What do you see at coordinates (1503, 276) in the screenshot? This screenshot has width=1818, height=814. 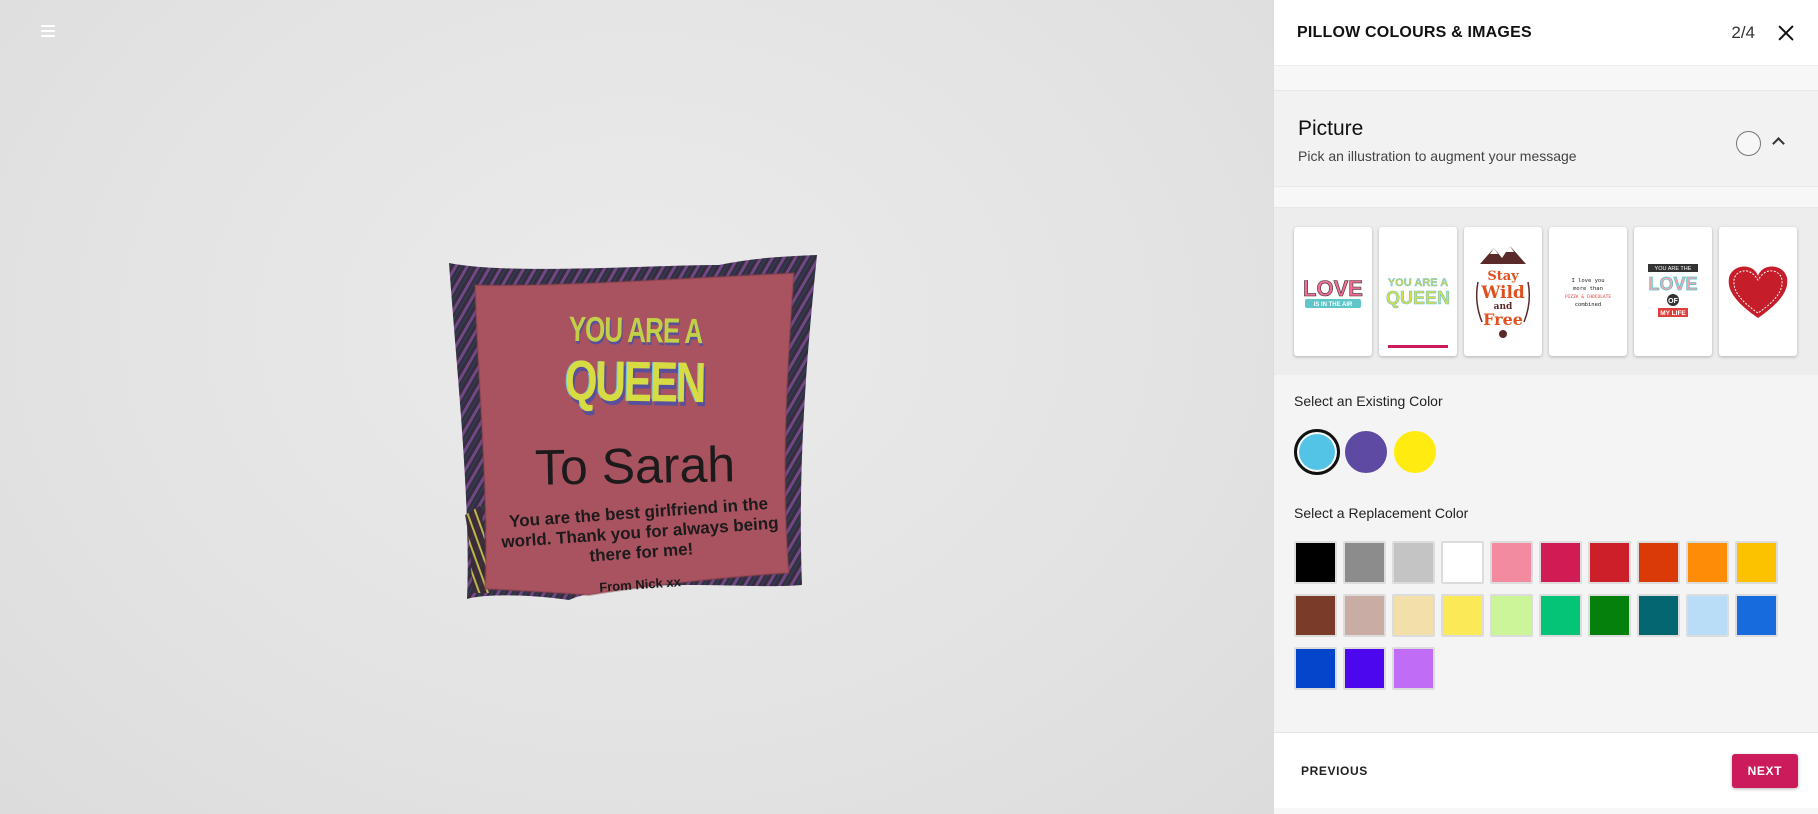 I see `thumb3-line1: Stay` at bounding box center [1503, 276].